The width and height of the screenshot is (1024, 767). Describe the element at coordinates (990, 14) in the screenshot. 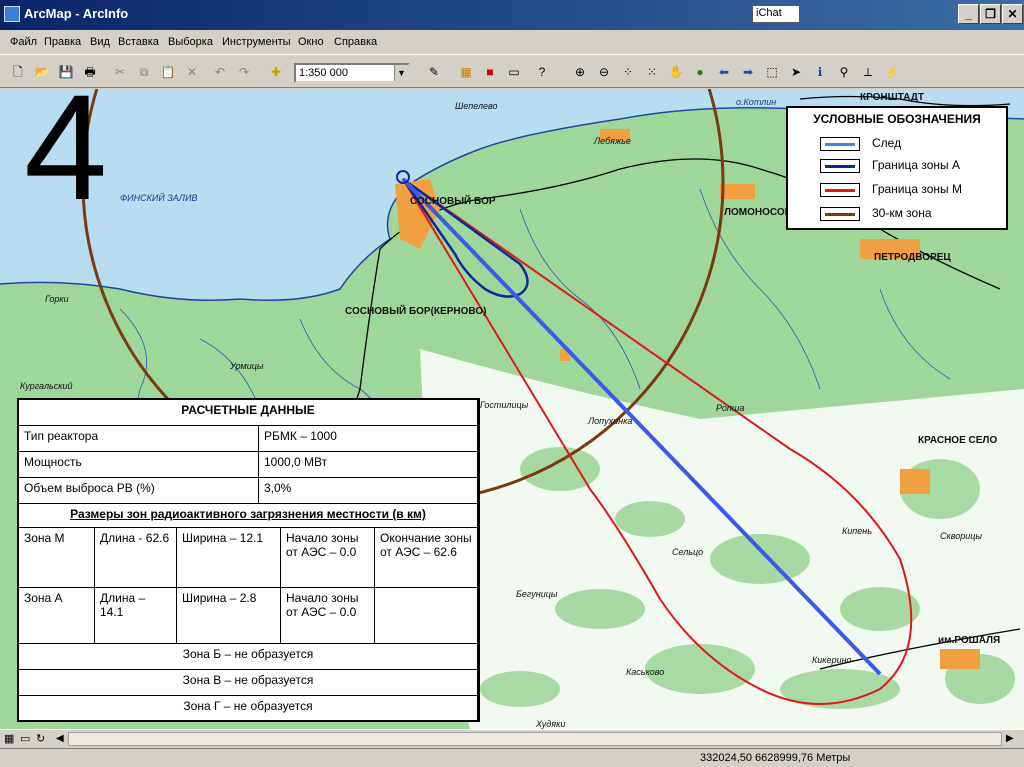

I see `maximize-icon: ❐` at that location.